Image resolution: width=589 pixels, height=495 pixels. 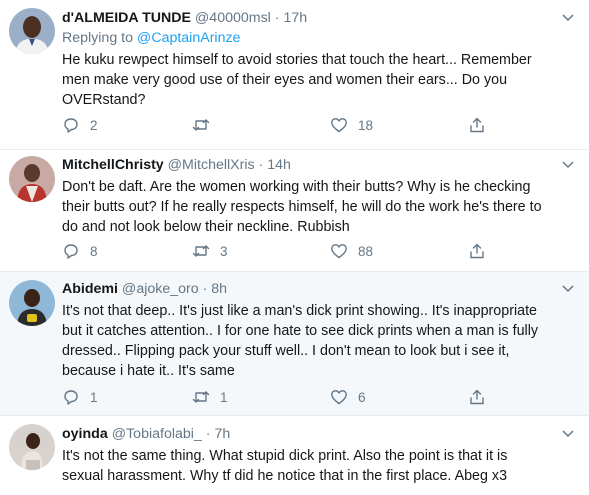 I want to click on timestamp: 14h, so click(x=279, y=165).